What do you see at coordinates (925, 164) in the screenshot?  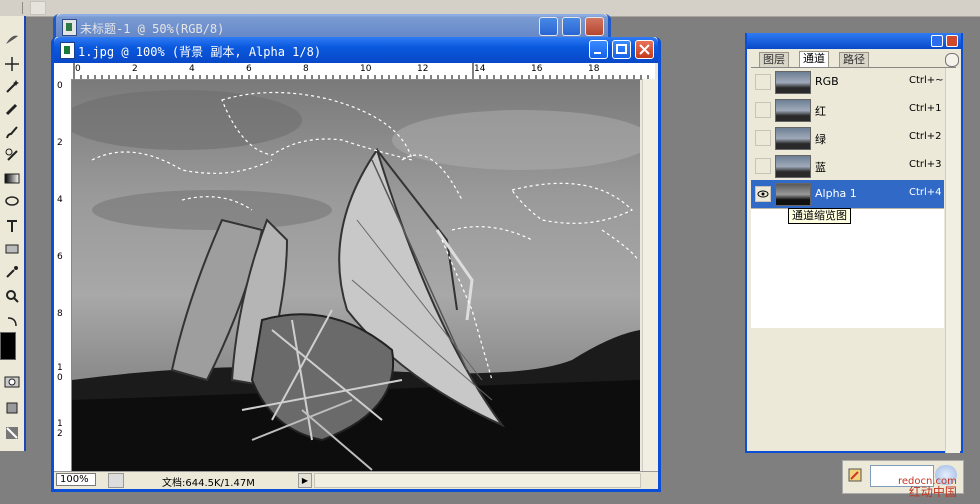 I see `channel-shortcut: Ctrl+3` at bounding box center [925, 164].